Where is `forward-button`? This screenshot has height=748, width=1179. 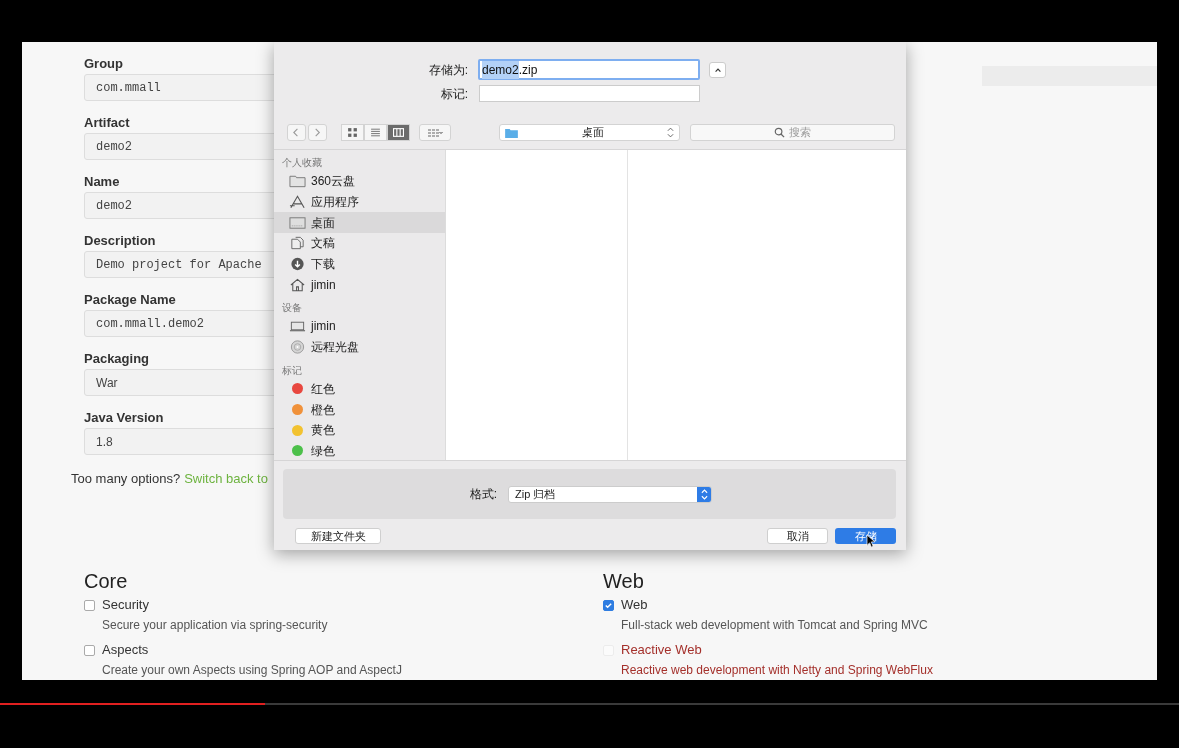 forward-button is located at coordinates (317, 132).